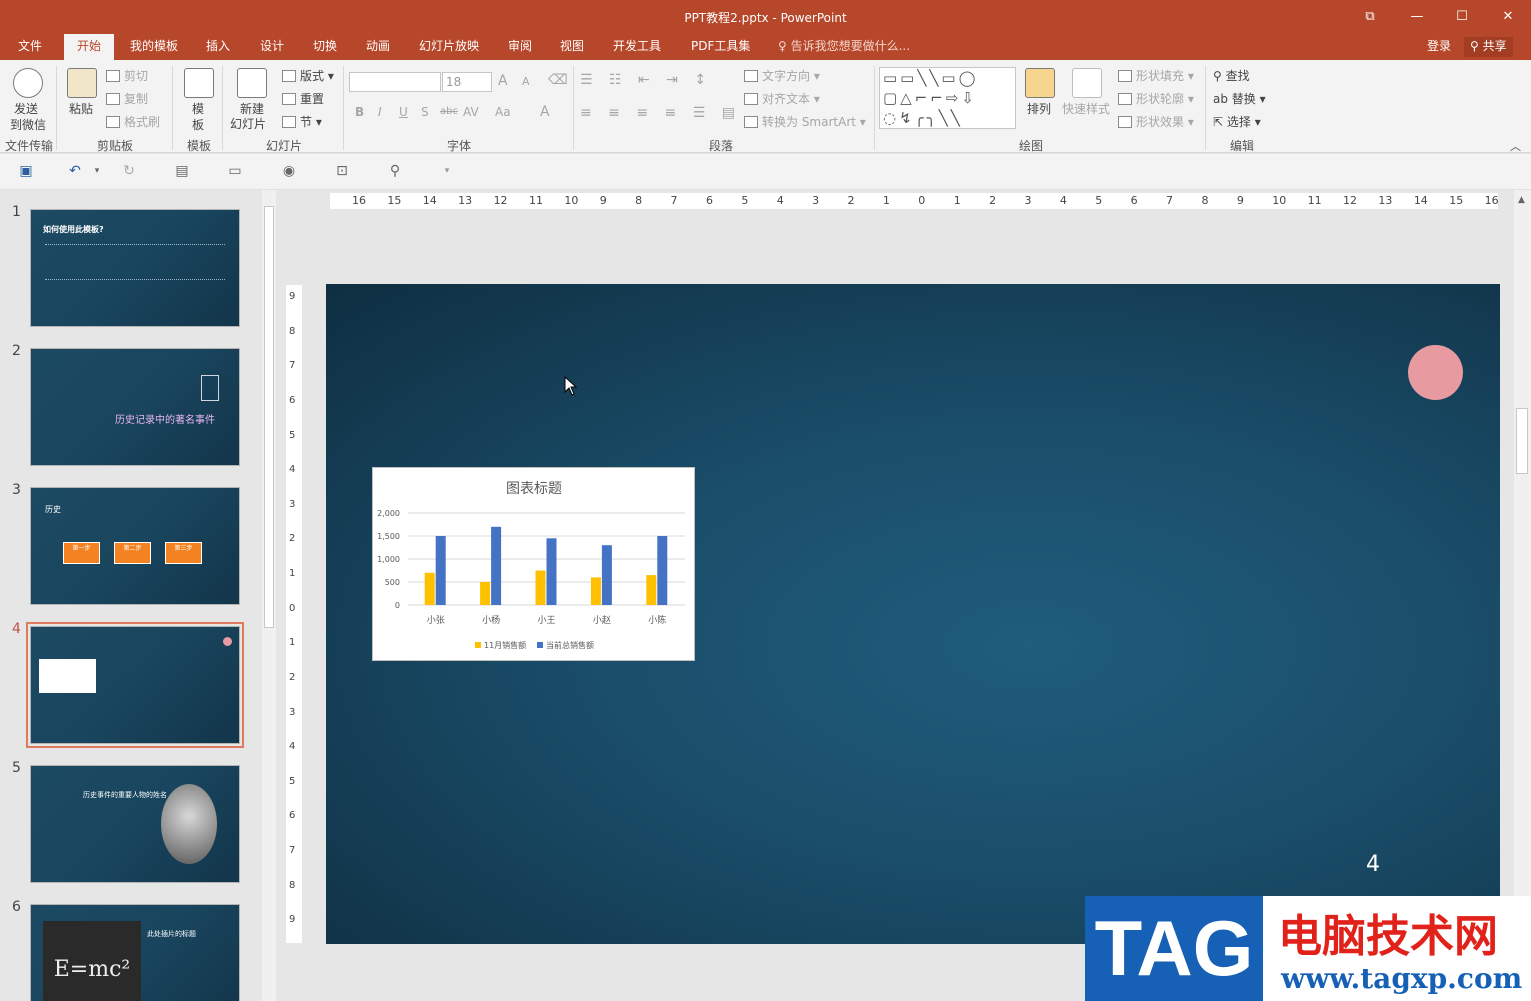  I want to click on copy-button: 复制, so click(127, 98).